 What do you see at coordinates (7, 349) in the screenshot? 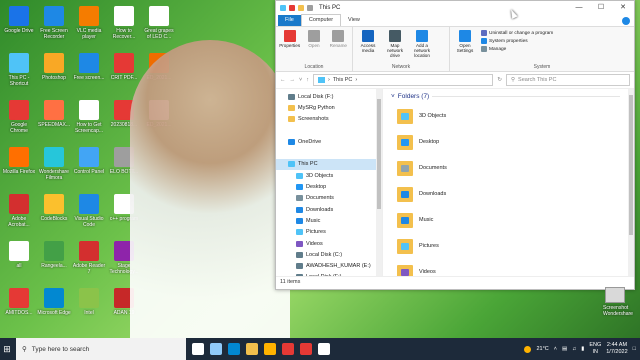
I see `start-button: ⊞` at bounding box center [7, 349].